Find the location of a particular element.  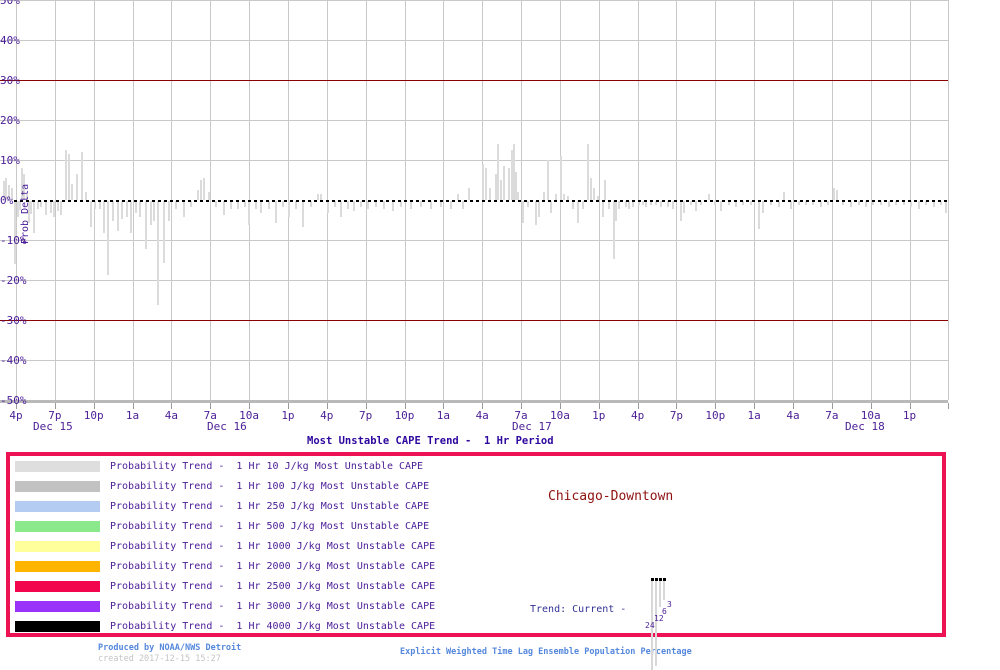

y-tick-label: 20% is located at coordinates (10, 120).